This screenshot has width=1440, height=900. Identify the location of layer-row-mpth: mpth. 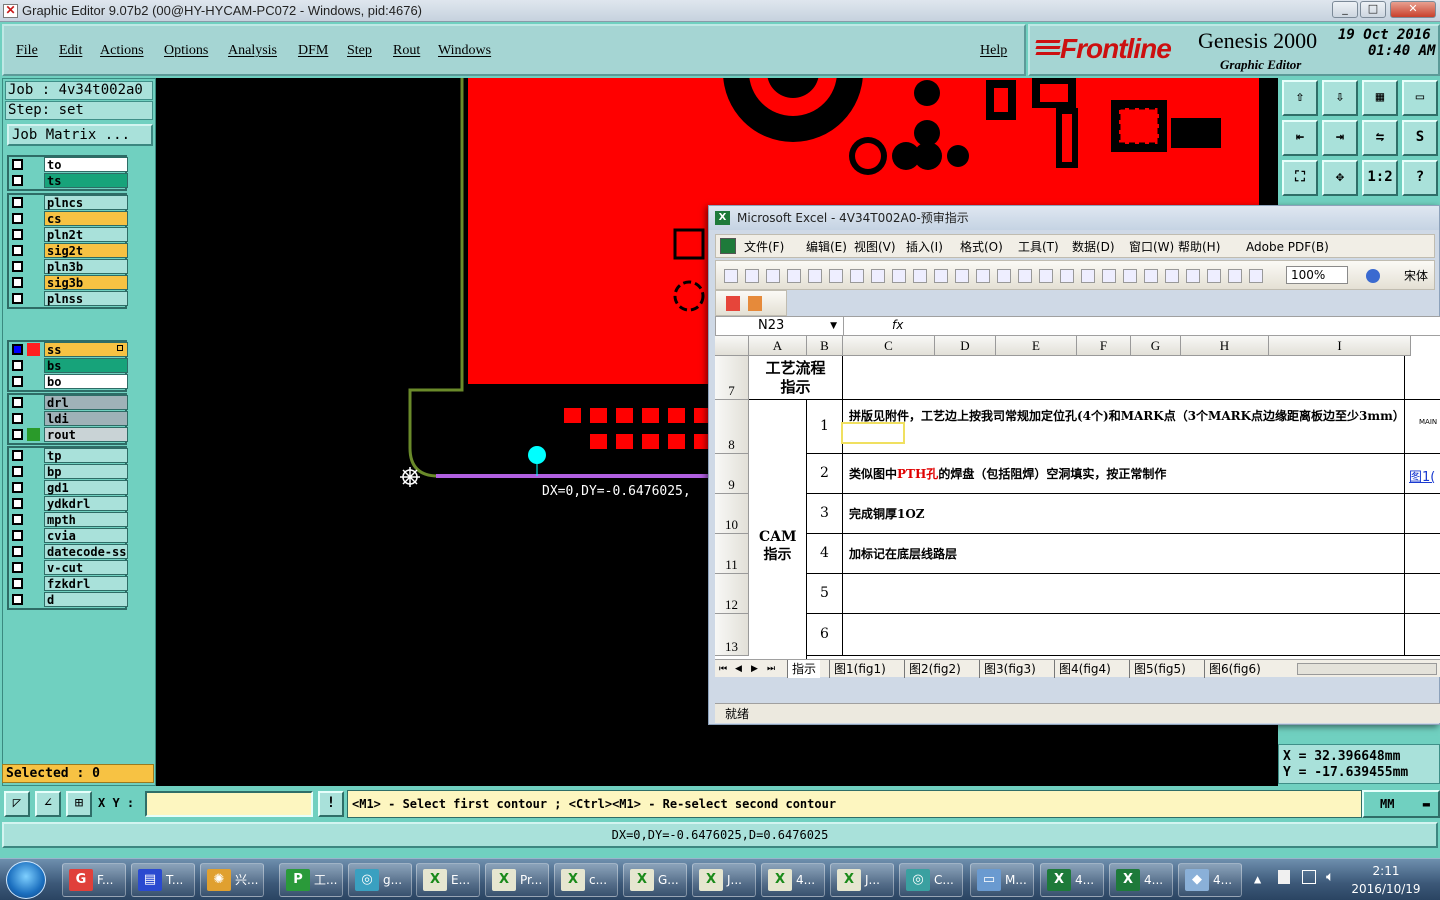
(68, 520).